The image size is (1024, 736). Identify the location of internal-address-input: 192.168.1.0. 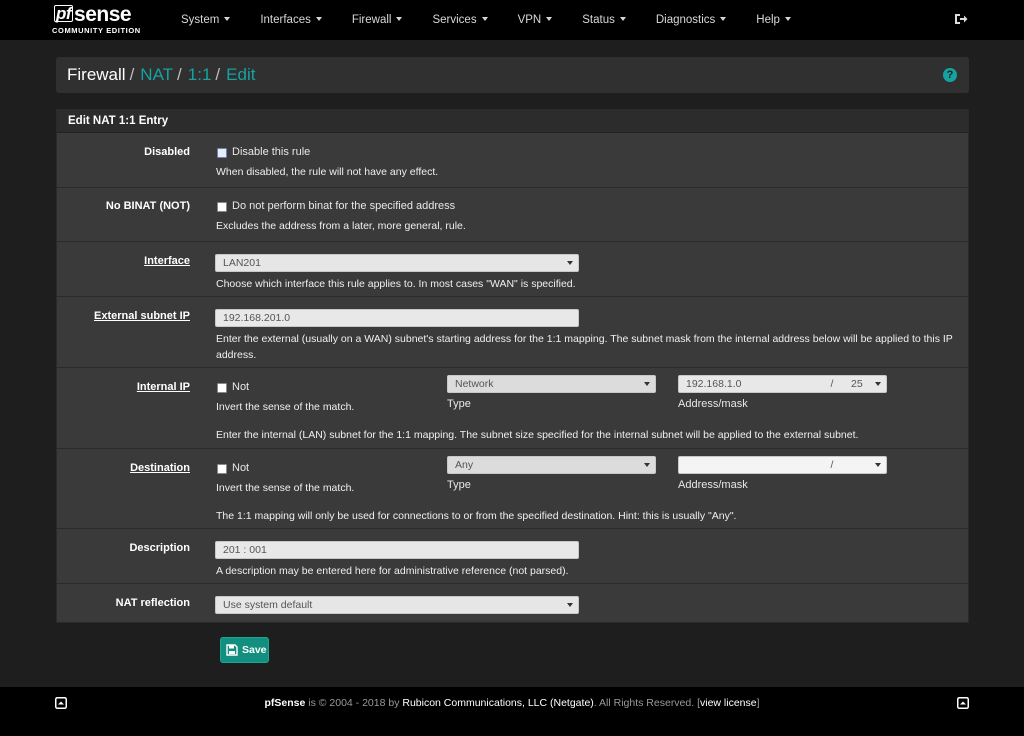
(713, 384).